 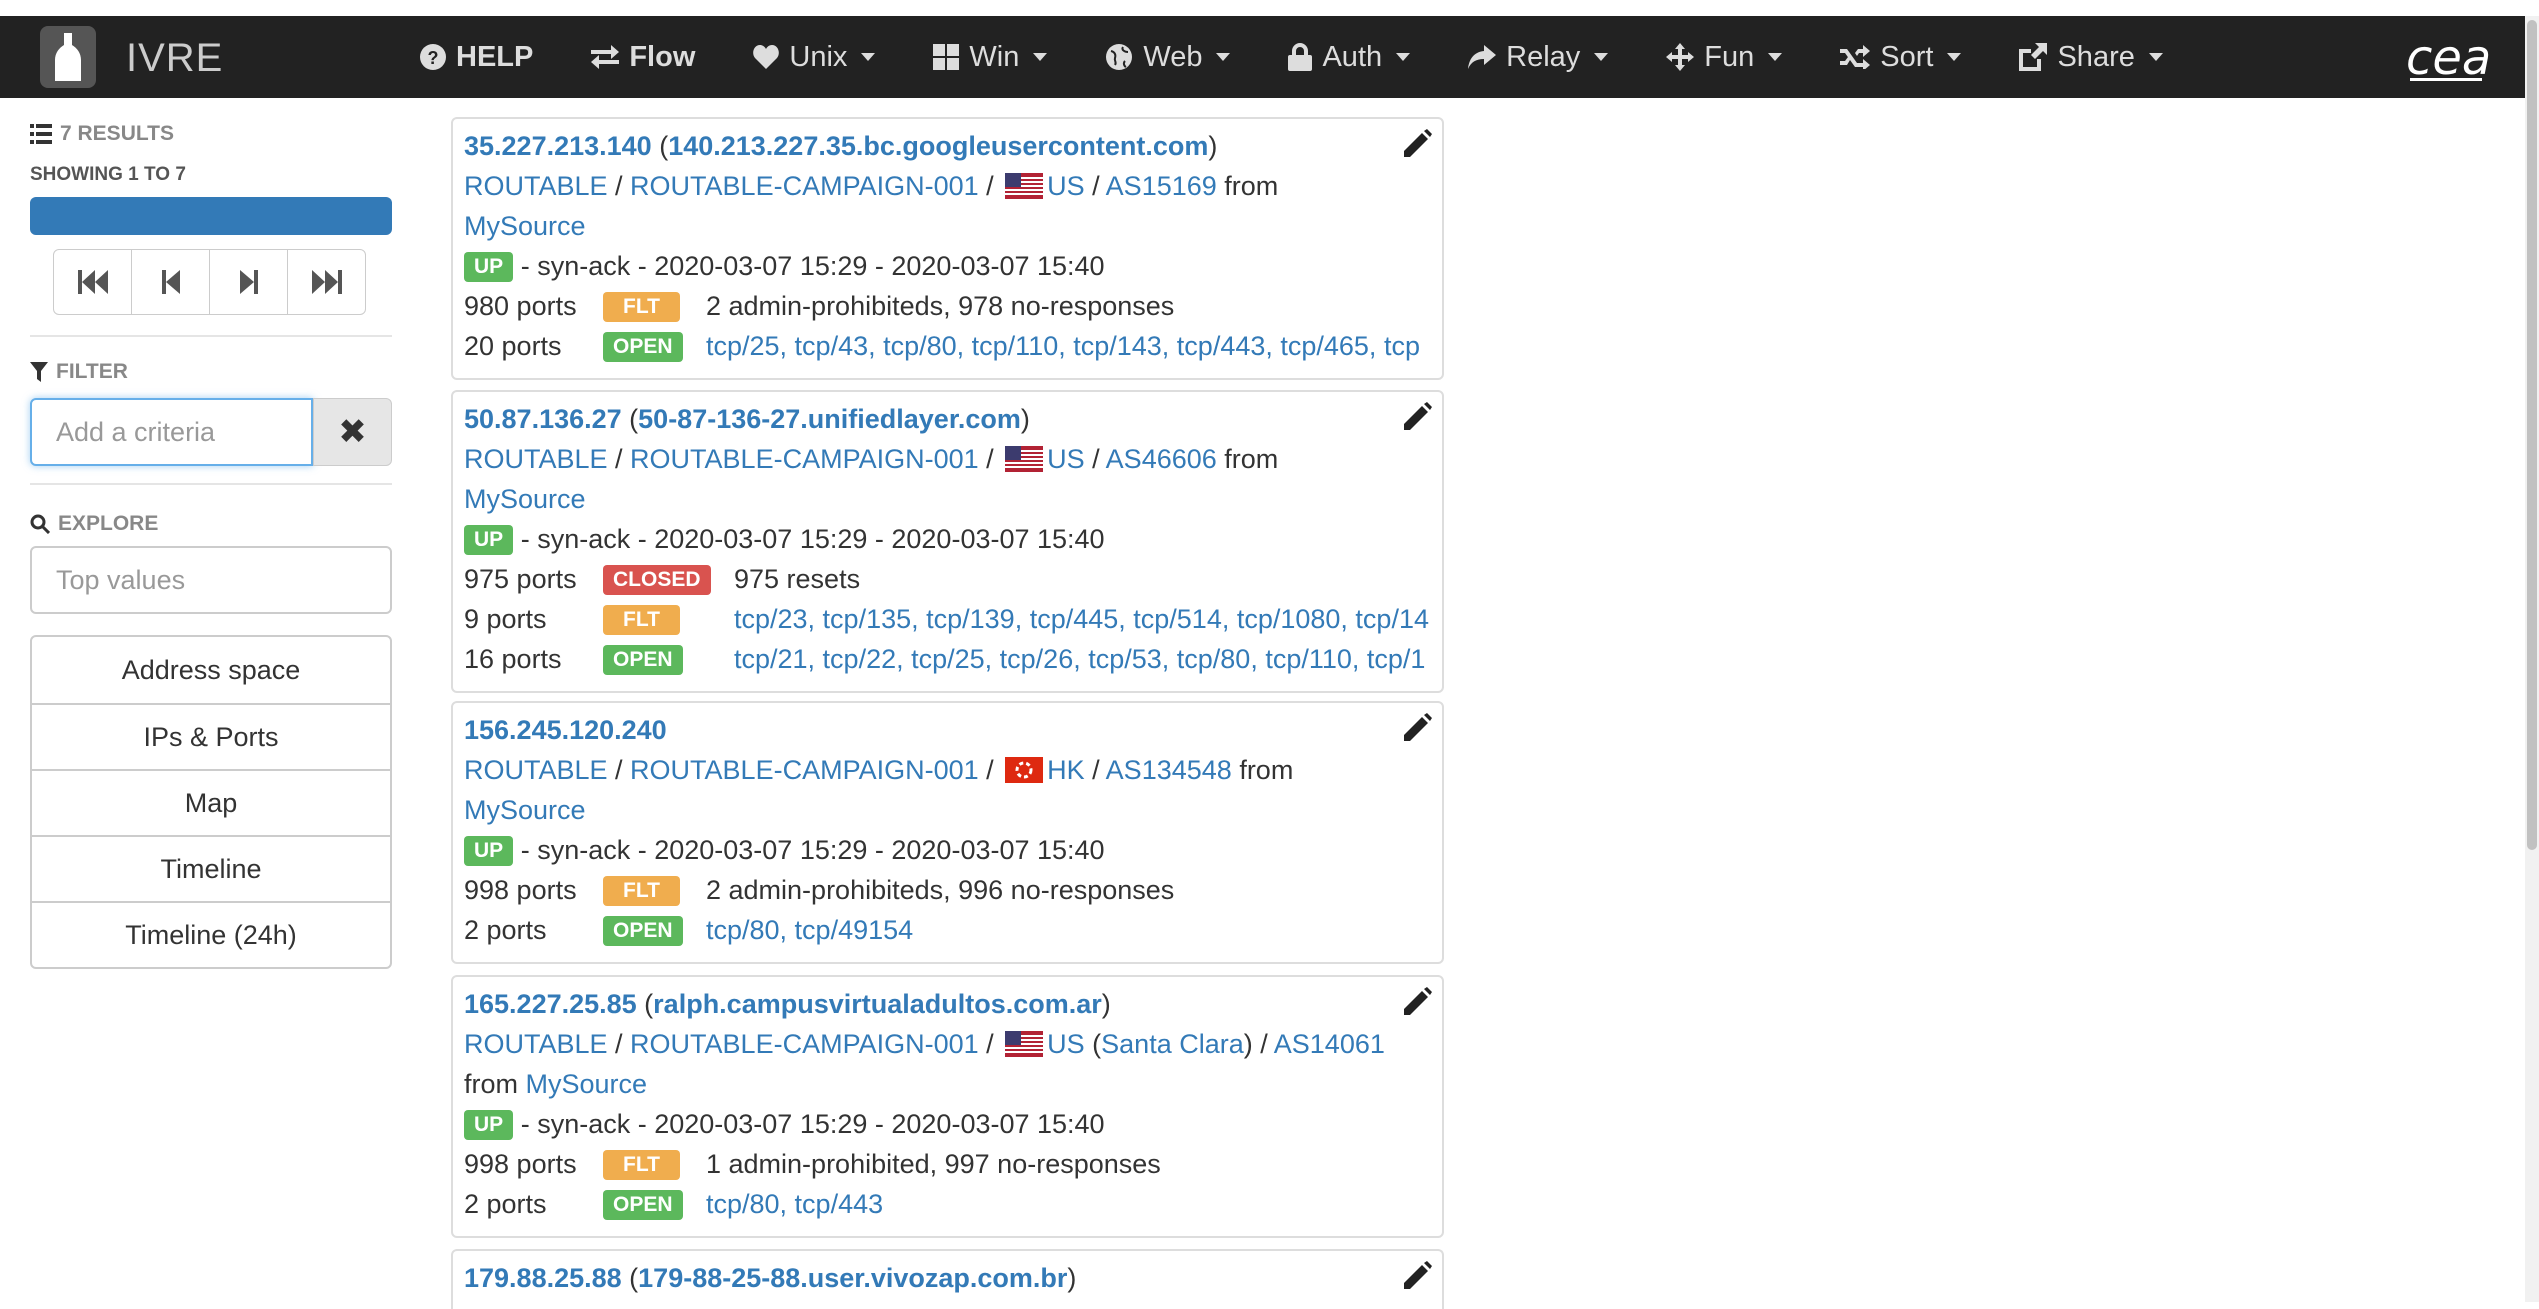 I want to click on pager, so click(x=209, y=282).